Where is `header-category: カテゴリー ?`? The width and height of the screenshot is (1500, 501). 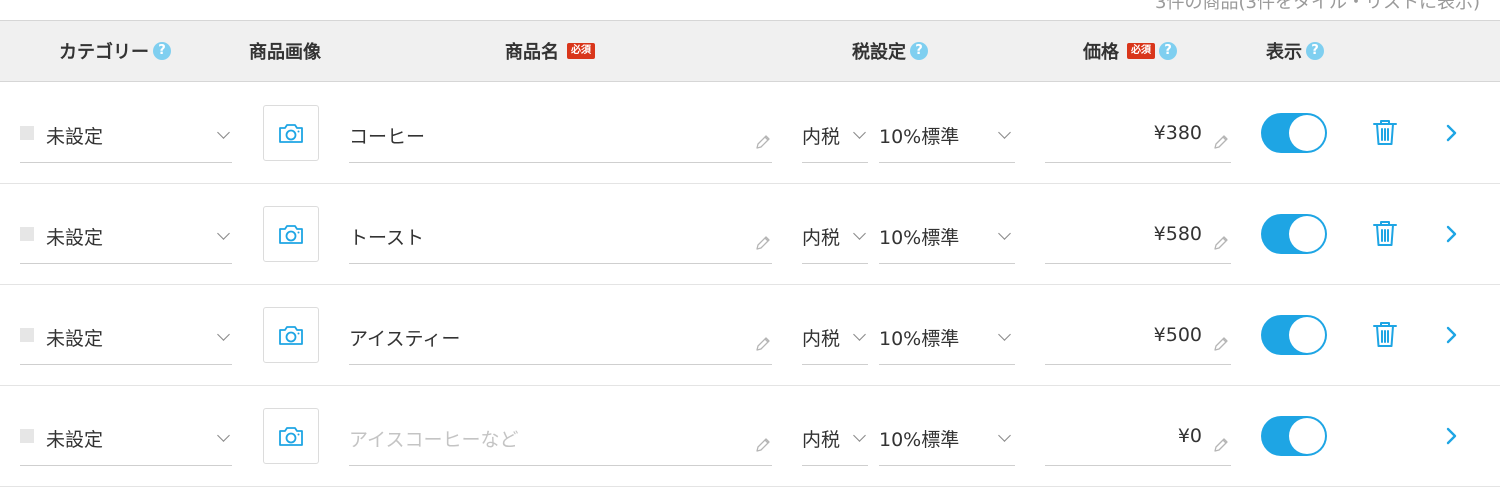
header-category: カテゴリー ? is located at coordinates (115, 51).